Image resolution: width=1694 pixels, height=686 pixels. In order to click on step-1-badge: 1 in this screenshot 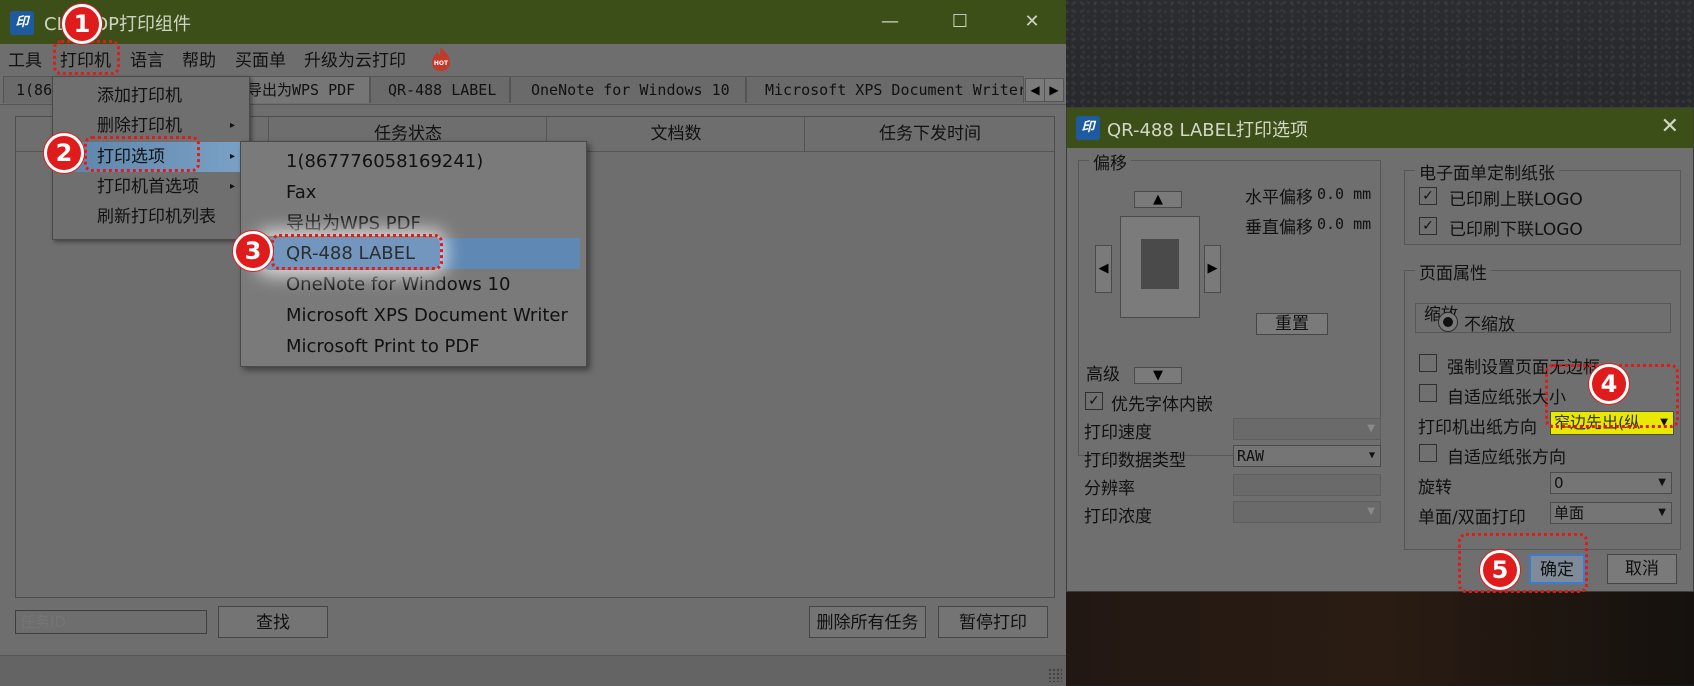, I will do `click(82, 24)`.